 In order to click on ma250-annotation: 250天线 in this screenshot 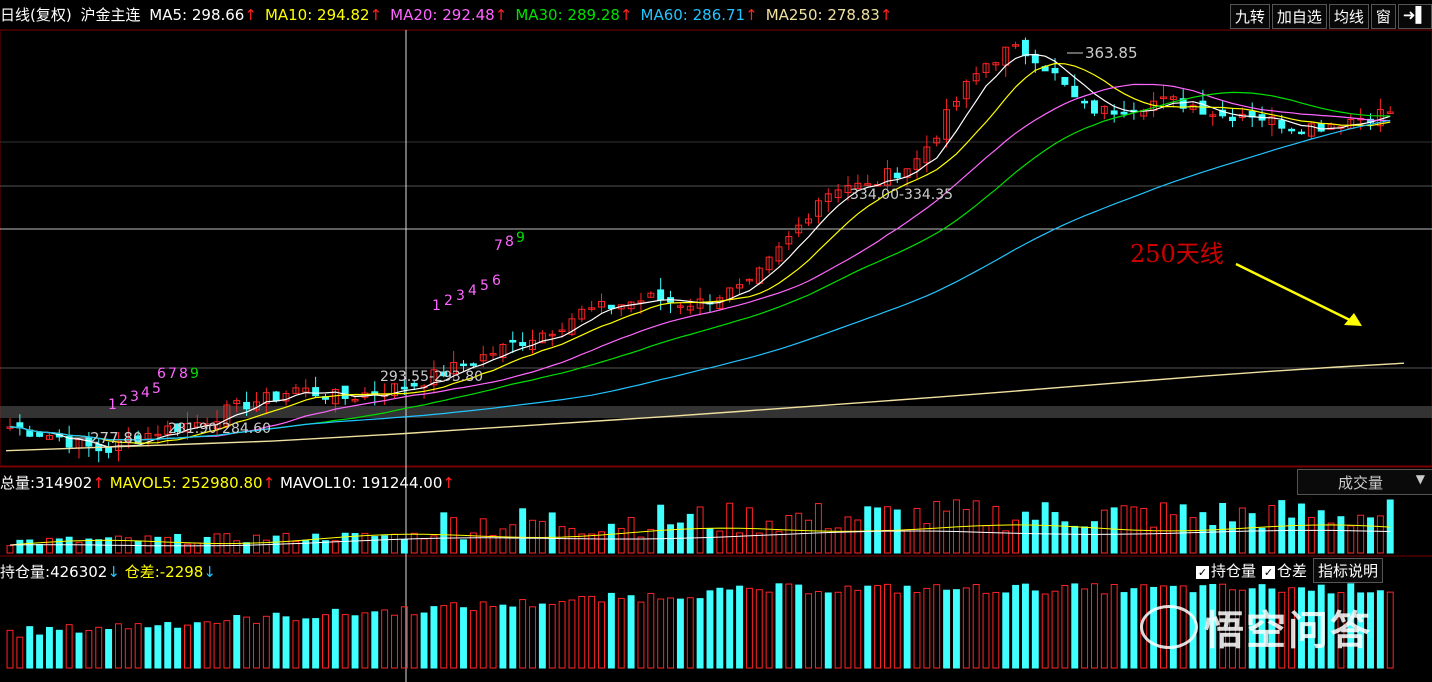, I will do `click(1177, 254)`.